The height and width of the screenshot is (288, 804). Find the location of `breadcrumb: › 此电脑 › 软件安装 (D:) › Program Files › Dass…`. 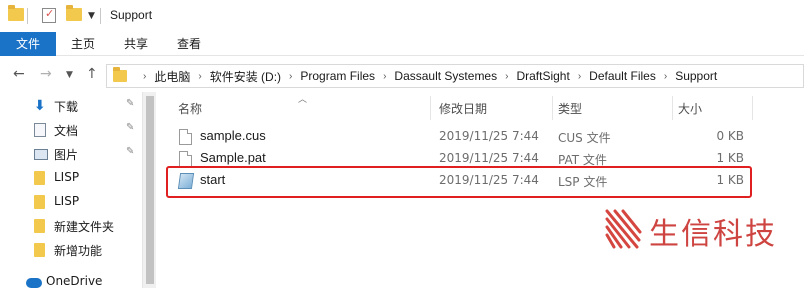

breadcrumb: › 此电脑 › 软件安装 (D:) › Program Files › Dass… is located at coordinates (426, 76).